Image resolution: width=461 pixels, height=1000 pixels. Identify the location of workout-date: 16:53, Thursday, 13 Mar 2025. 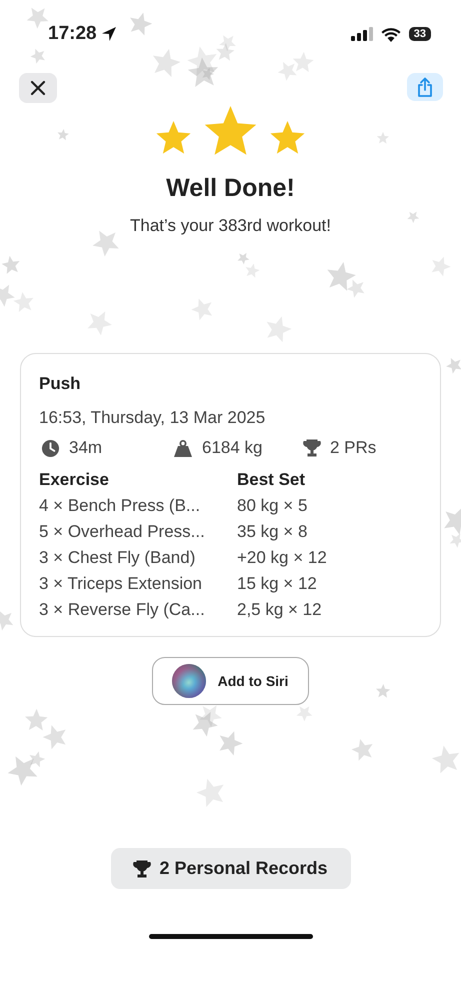
(152, 418).